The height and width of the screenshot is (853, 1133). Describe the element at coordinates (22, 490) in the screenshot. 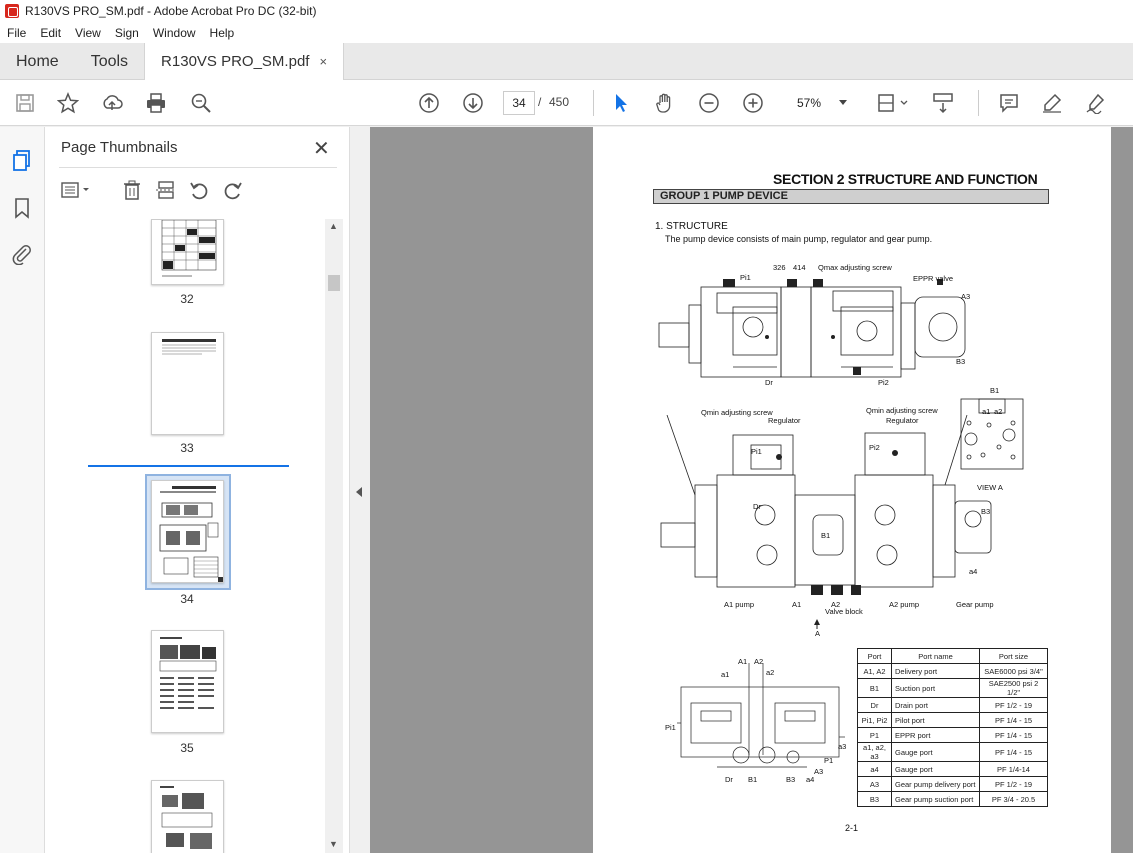

I see `left-nav-rail` at that location.